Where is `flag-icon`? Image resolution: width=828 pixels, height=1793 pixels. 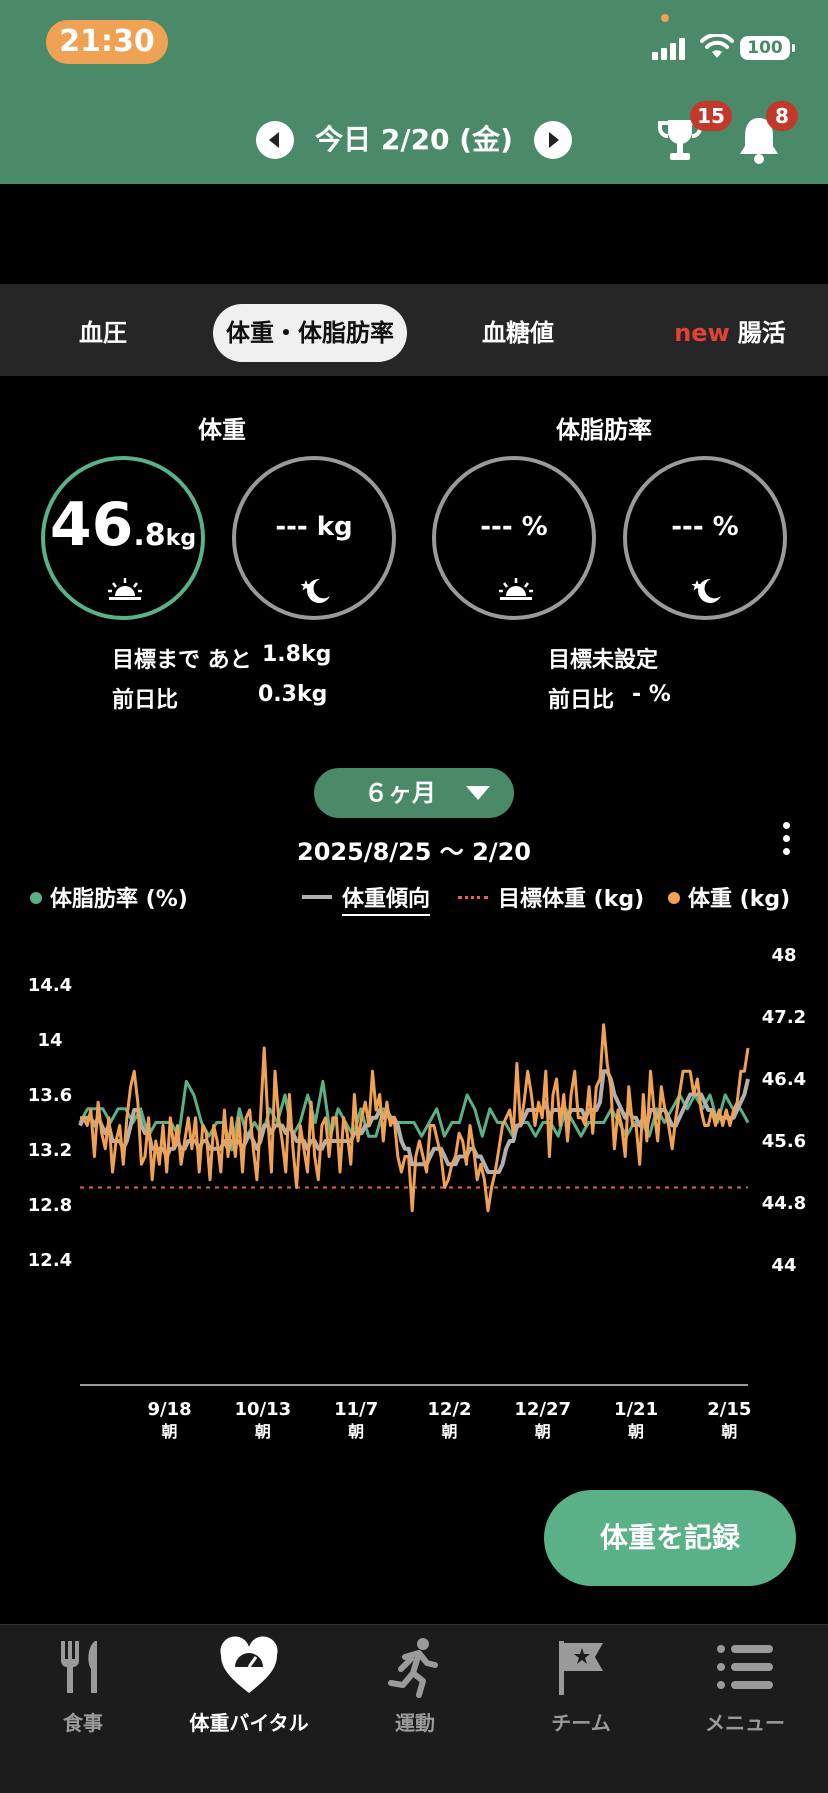 flag-icon is located at coordinates (581, 1668).